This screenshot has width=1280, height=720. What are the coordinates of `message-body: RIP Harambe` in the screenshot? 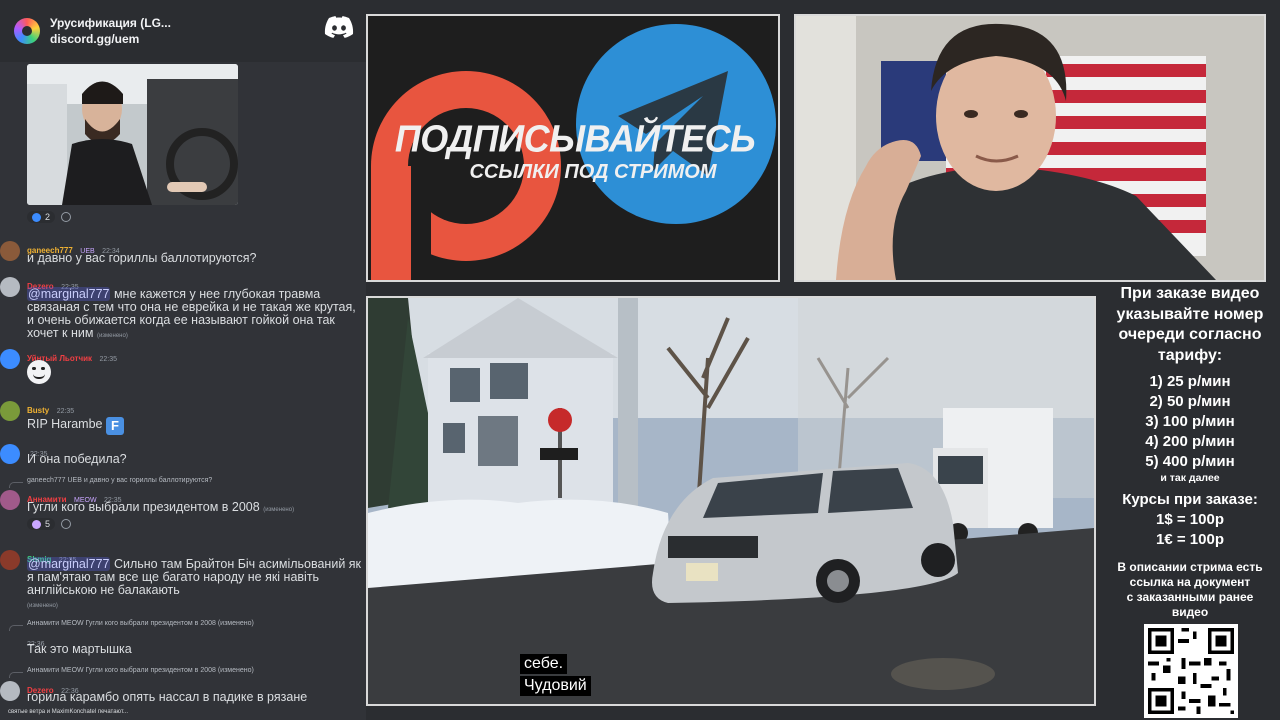 It's located at (65, 424).